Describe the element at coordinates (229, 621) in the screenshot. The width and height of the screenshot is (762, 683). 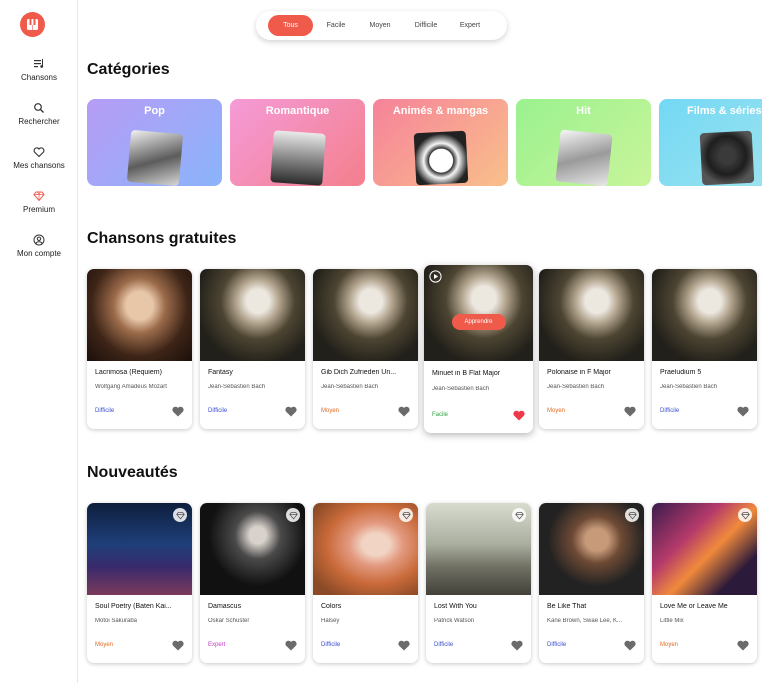
I see `song-artist: Oskar Schuster` at that location.